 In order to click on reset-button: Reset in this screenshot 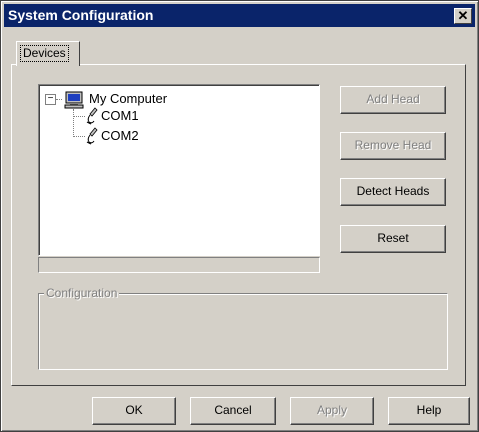, I will do `click(393, 239)`.